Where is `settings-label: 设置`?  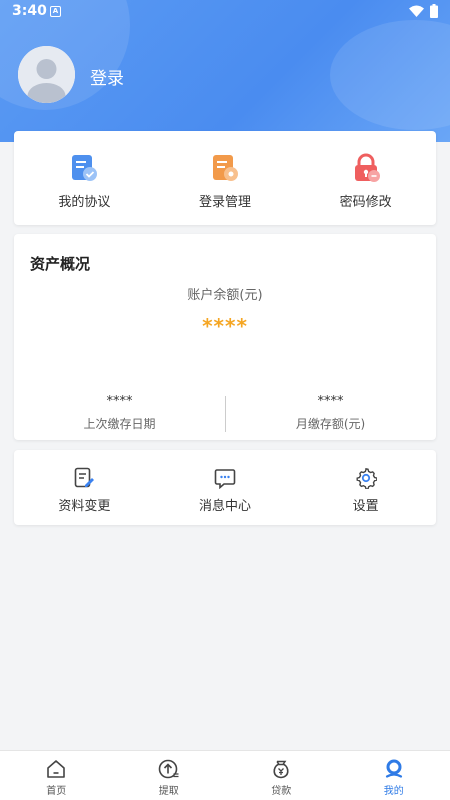
settings-label: 设置 is located at coordinates (365, 506).